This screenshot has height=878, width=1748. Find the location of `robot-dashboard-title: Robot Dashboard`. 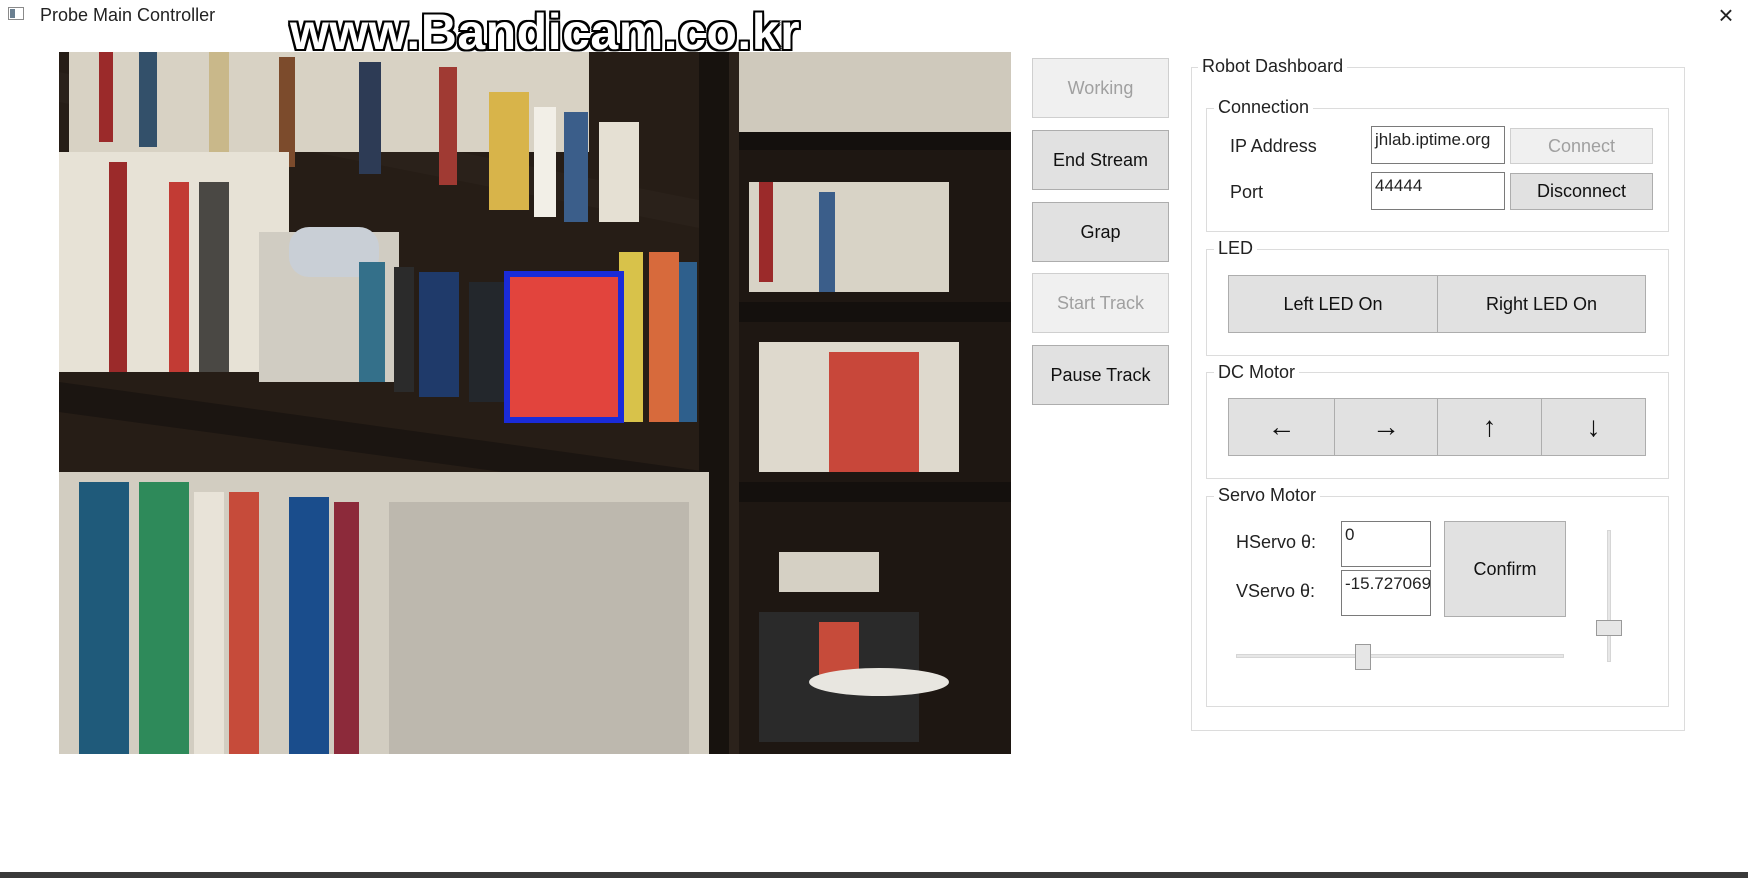

robot-dashboard-title: Robot Dashboard is located at coordinates (1273, 66).